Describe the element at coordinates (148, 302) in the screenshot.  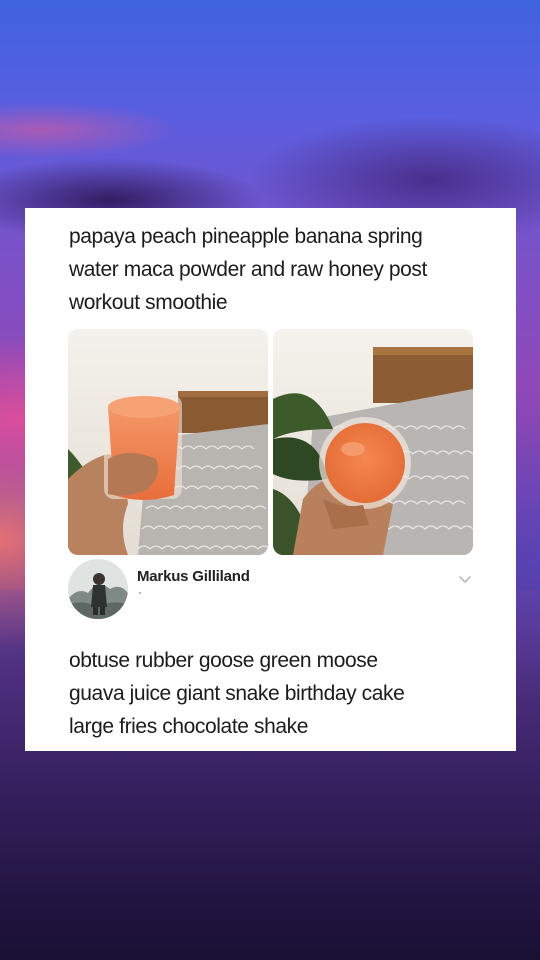
I see `caption-line: workout smoothie` at that location.